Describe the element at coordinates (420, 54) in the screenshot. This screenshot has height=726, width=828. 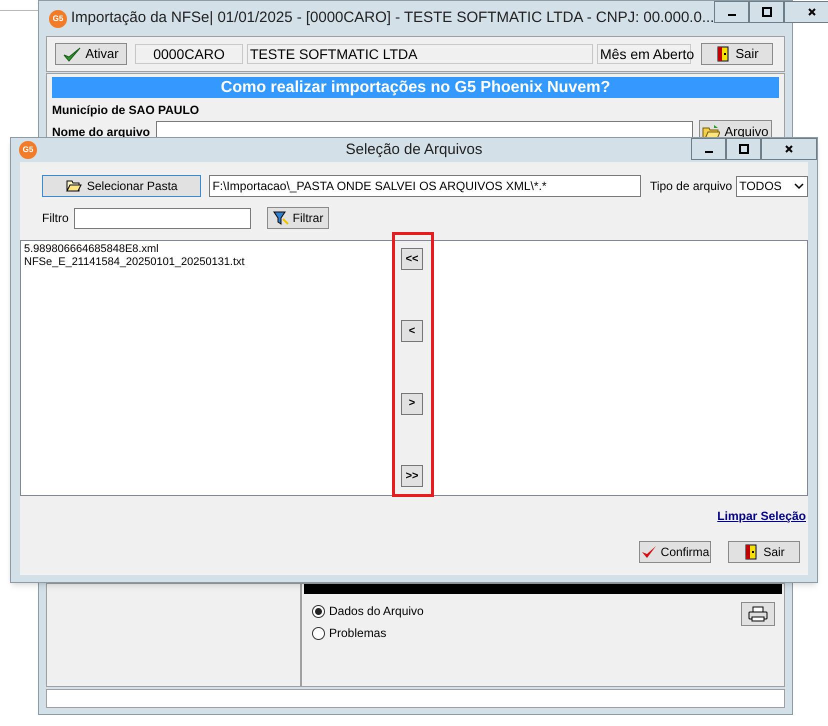
I see `company-name-field: TESTE SOFTMATIC LTDA` at that location.